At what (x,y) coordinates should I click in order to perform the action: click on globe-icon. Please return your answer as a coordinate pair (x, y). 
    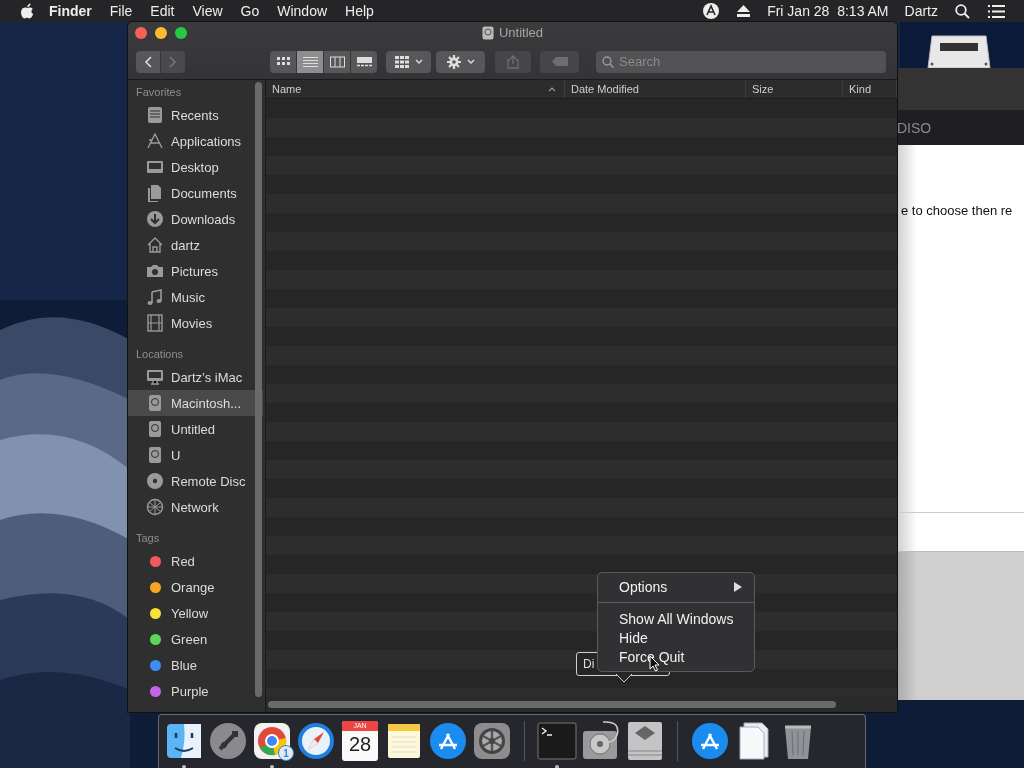
    Looking at the image, I should click on (155, 507).